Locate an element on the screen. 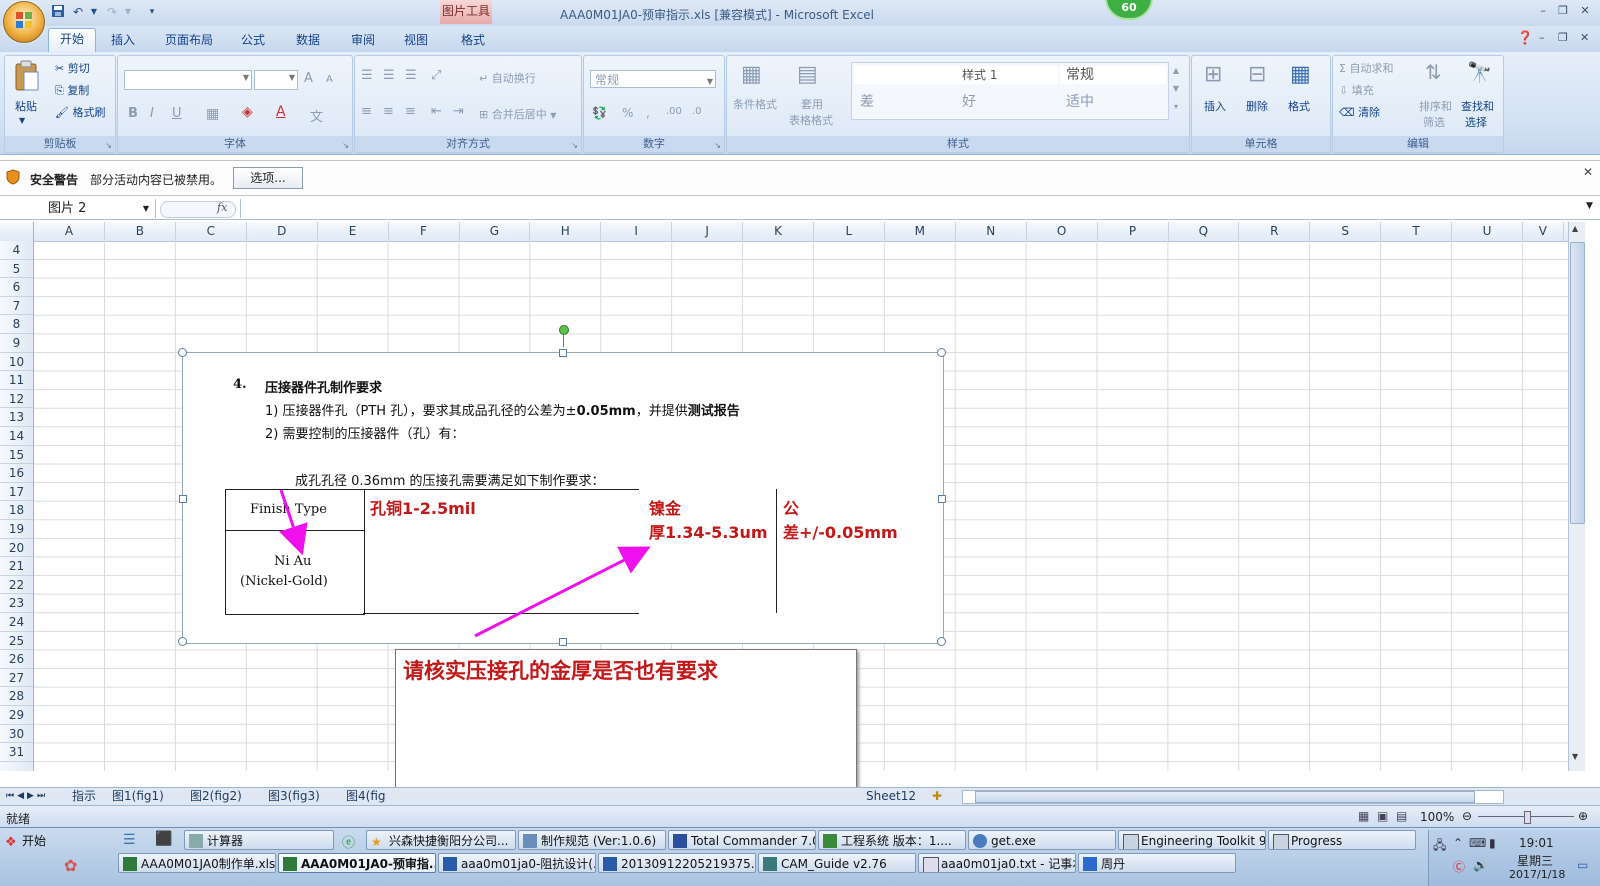 The image size is (1600, 886). excel-icon is located at coordinates (130, 864).